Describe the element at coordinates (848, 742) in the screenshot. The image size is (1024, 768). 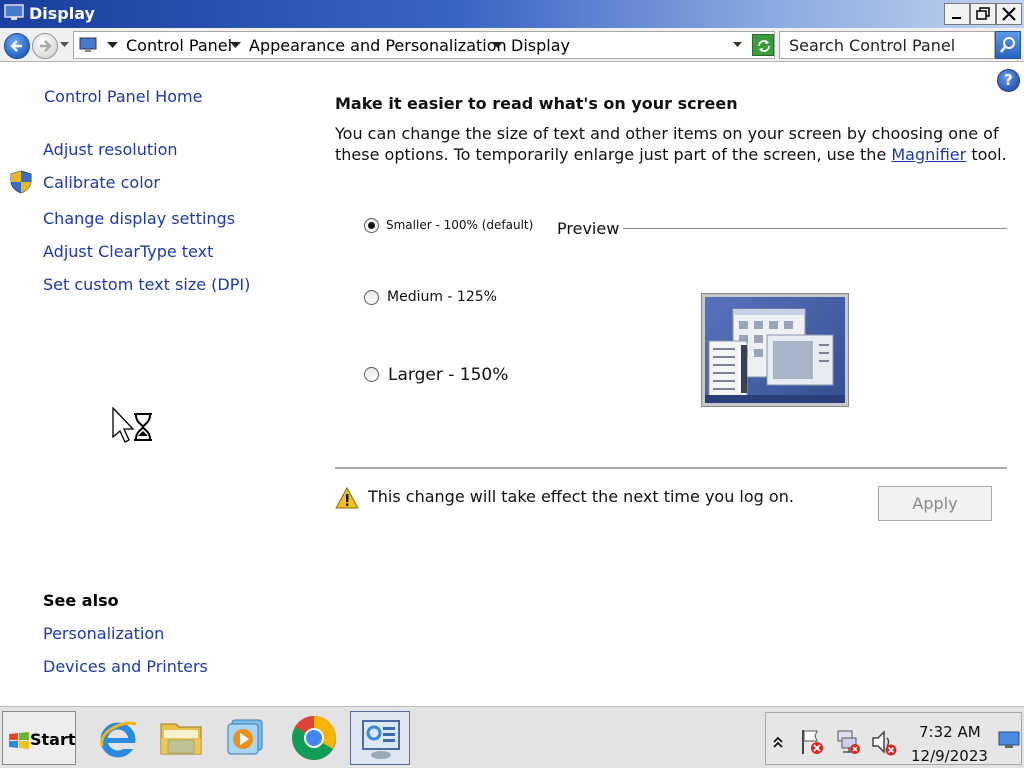
I see `network-icon` at that location.